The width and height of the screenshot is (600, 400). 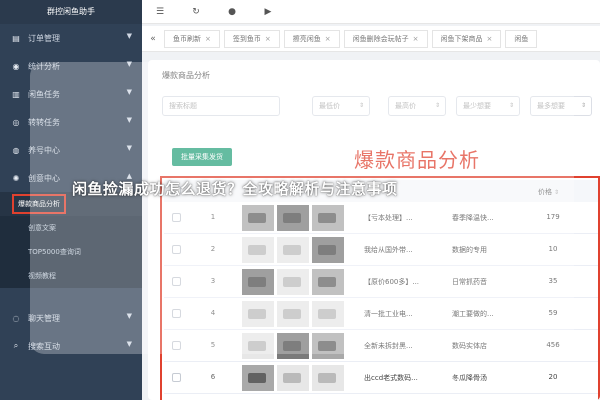 I want to click on sidebar-item-stats: ◉ 统计分析 ▼, so click(x=71, y=66).